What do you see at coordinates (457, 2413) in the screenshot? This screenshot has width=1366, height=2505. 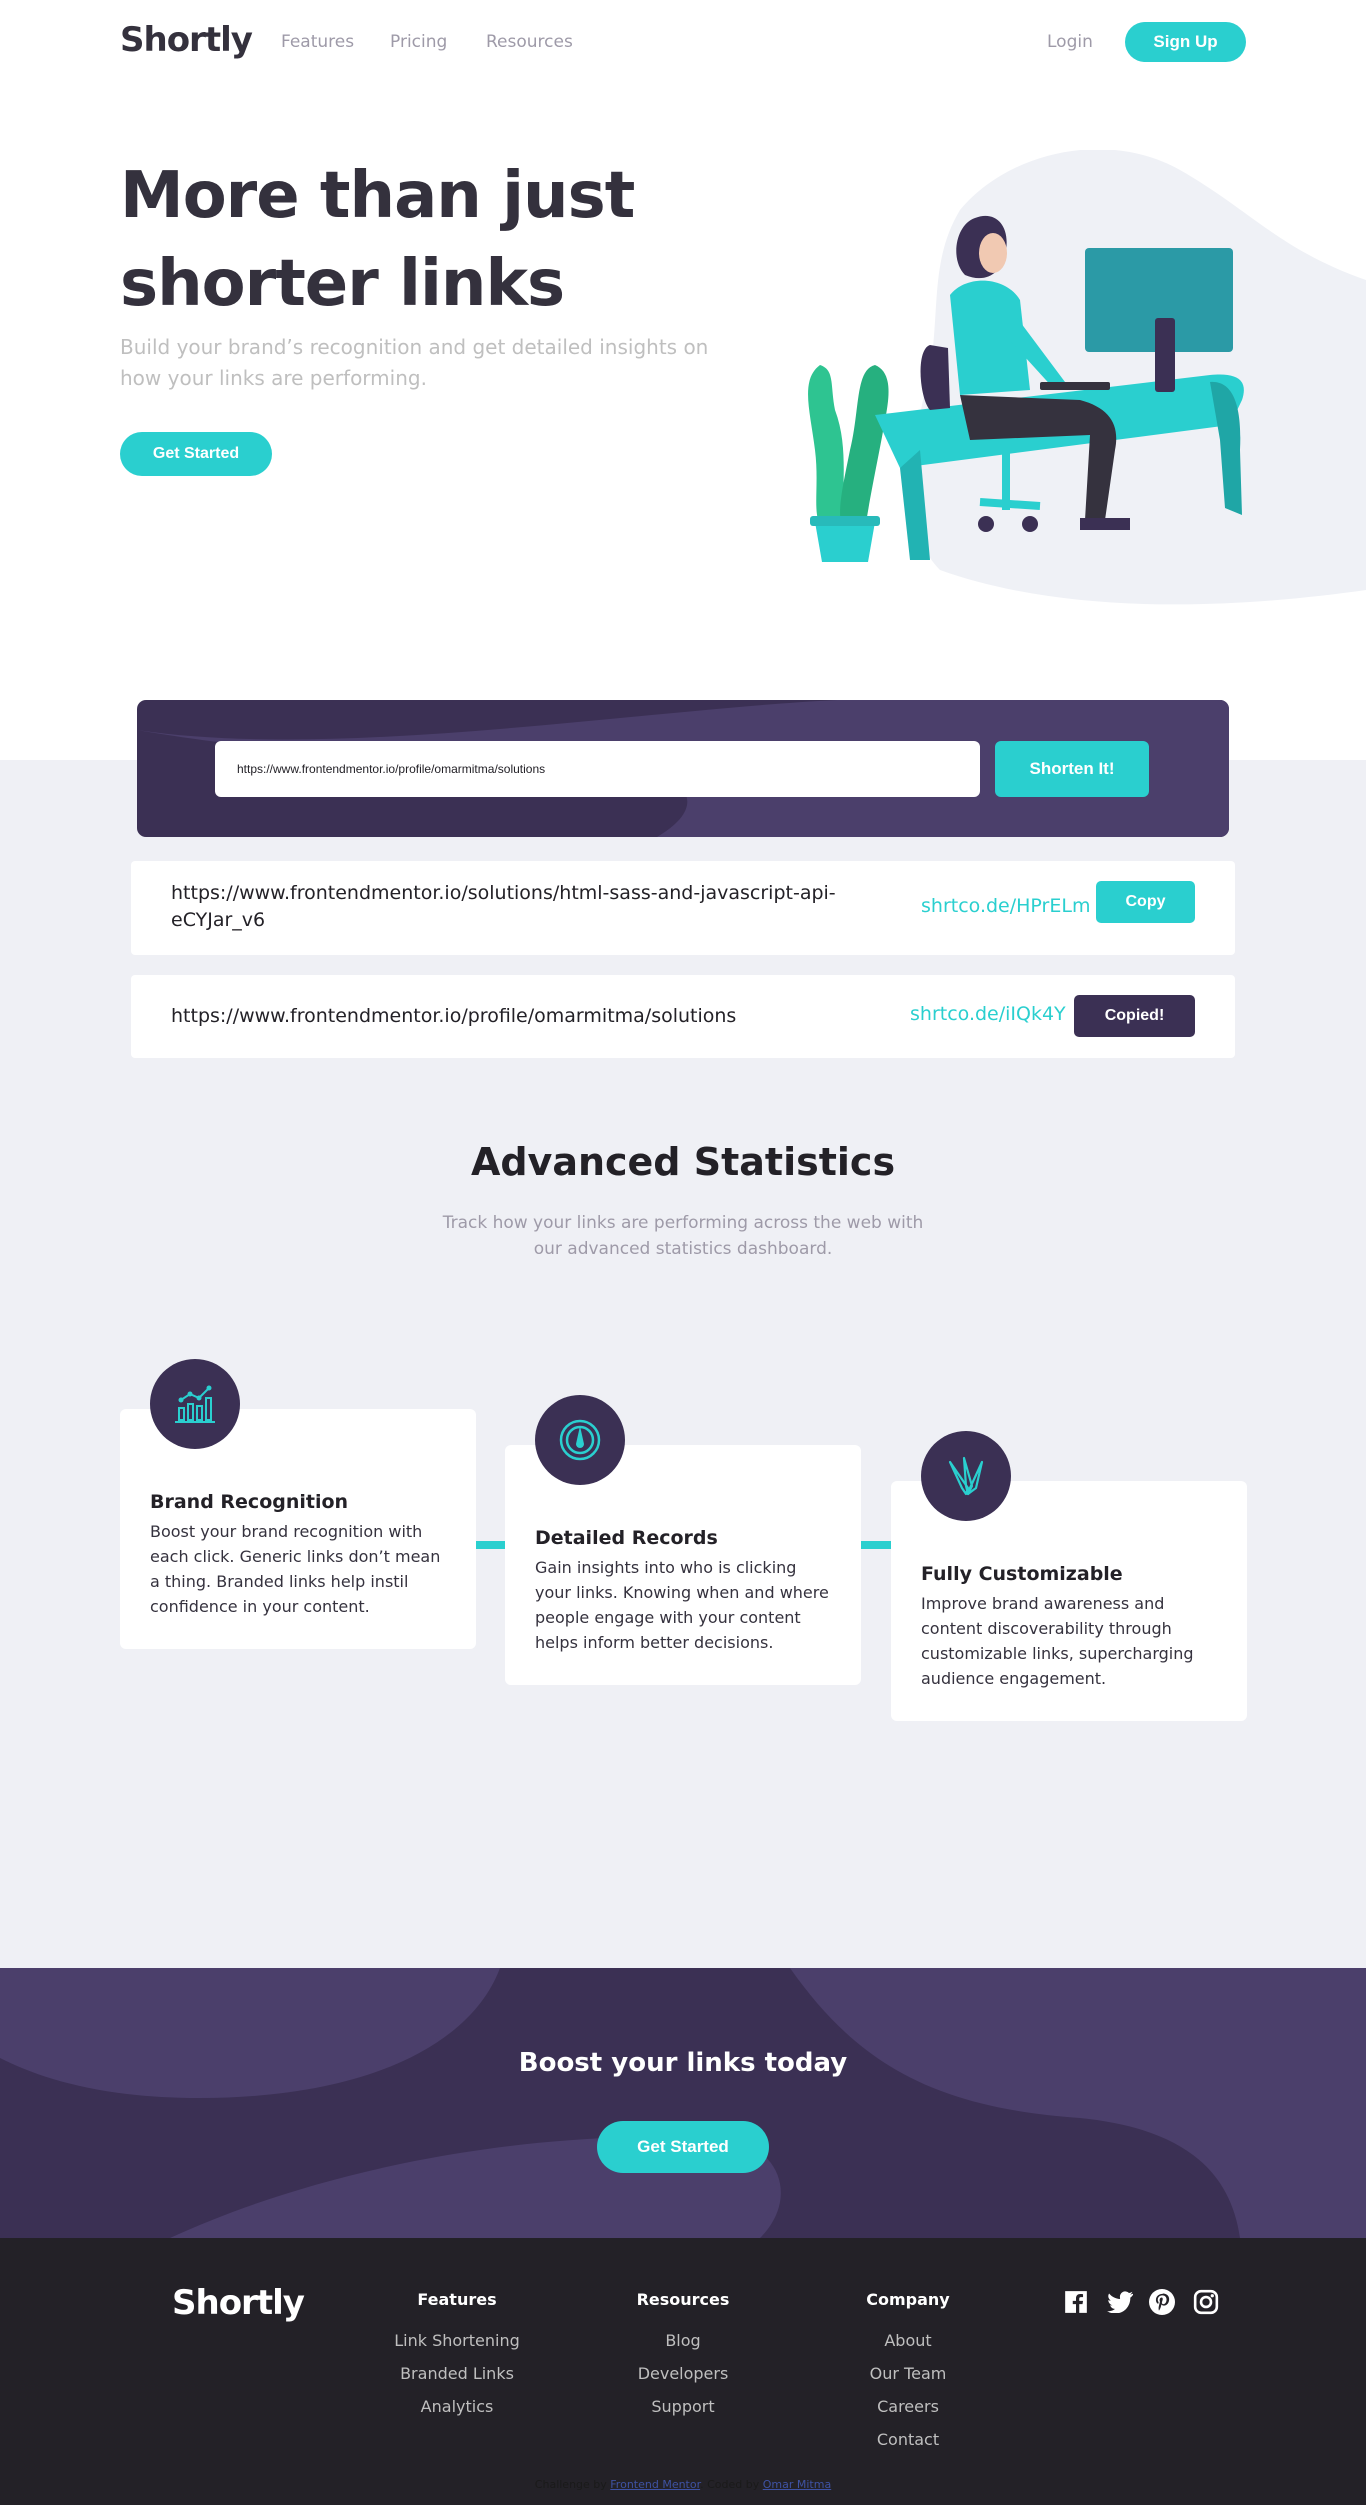 I see `footer-link: Analytics` at bounding box center [457, 2413].